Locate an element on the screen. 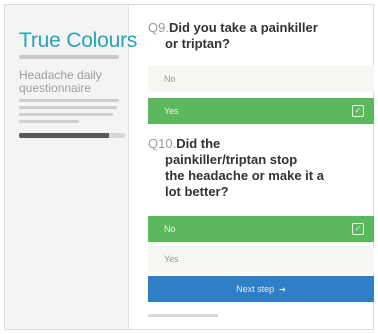  question-number: Q9. is located at coordinates (158, 27).